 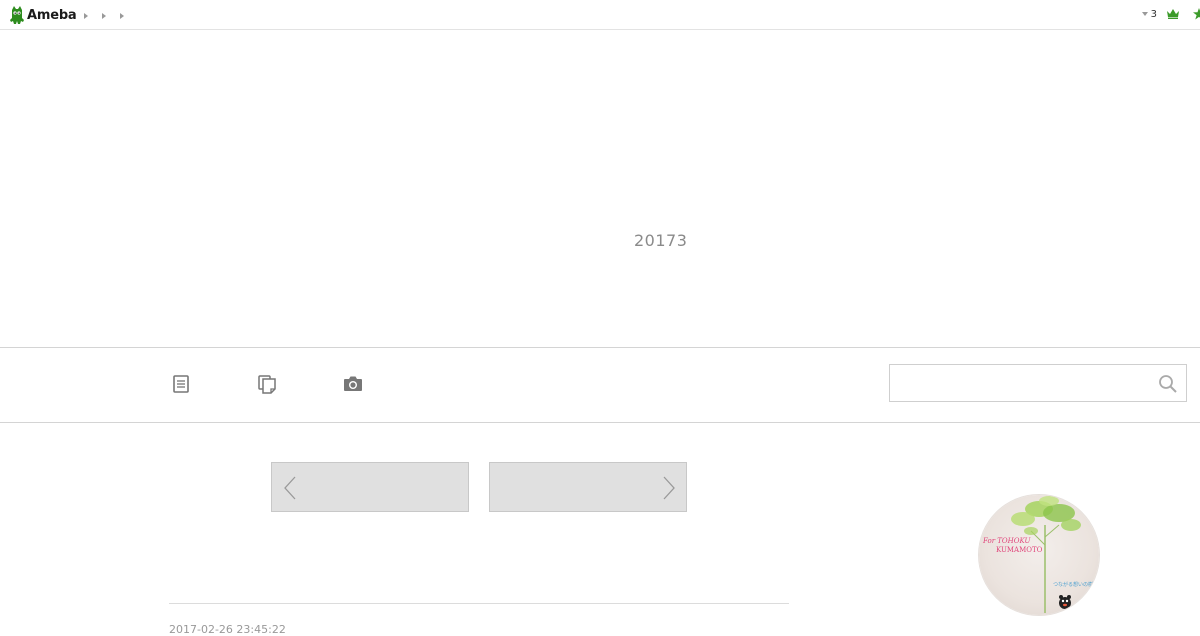 I want to click on search-icon, so click(x=1168, y=384).